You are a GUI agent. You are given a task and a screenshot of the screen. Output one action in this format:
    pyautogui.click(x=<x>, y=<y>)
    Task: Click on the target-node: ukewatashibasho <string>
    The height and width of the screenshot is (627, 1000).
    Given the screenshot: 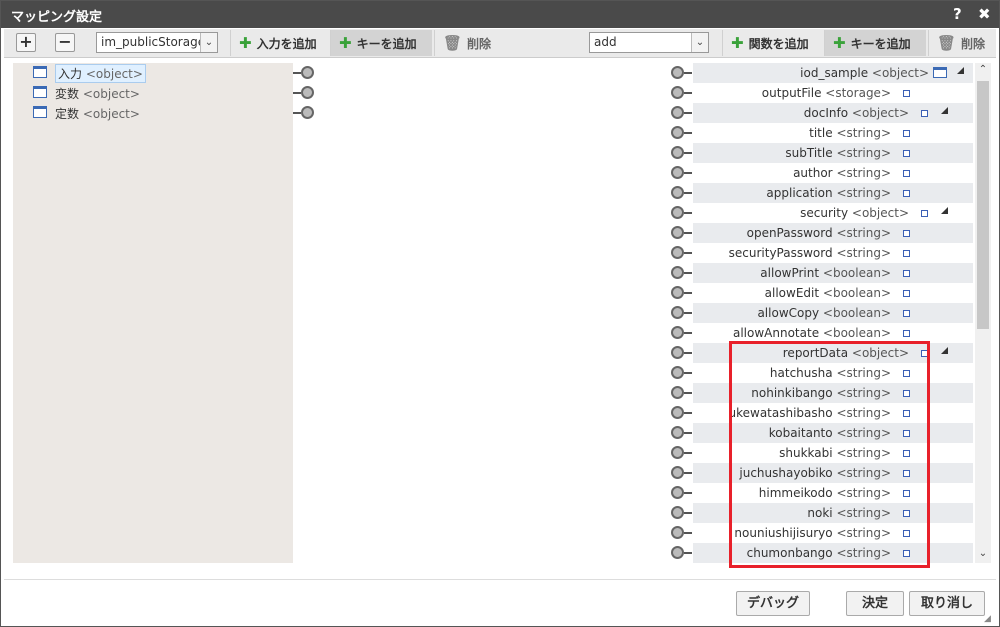 What is the action you would take?
    pyautogui.click(x=833, y=413)
    